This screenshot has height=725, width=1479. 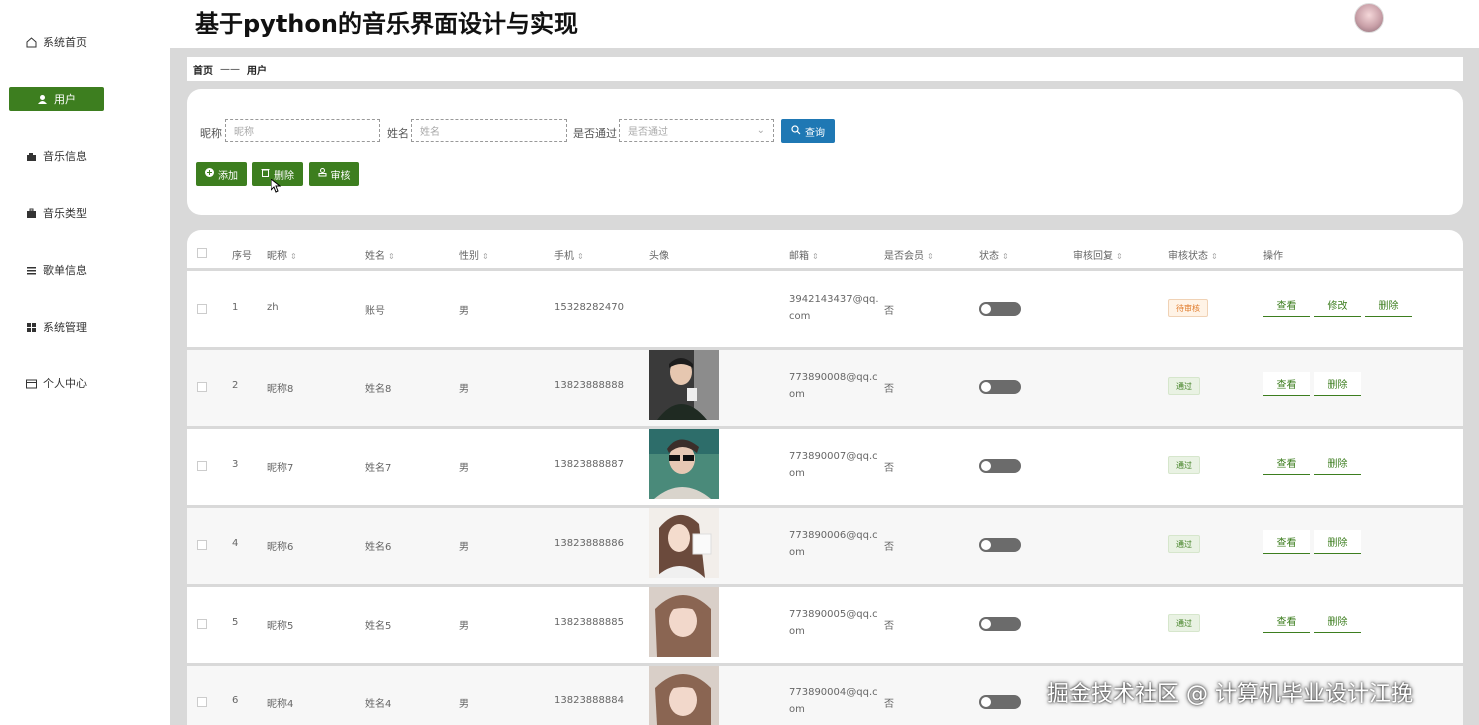 I want to click on cell-phone: 13823888884, so click(x=589, y=700).